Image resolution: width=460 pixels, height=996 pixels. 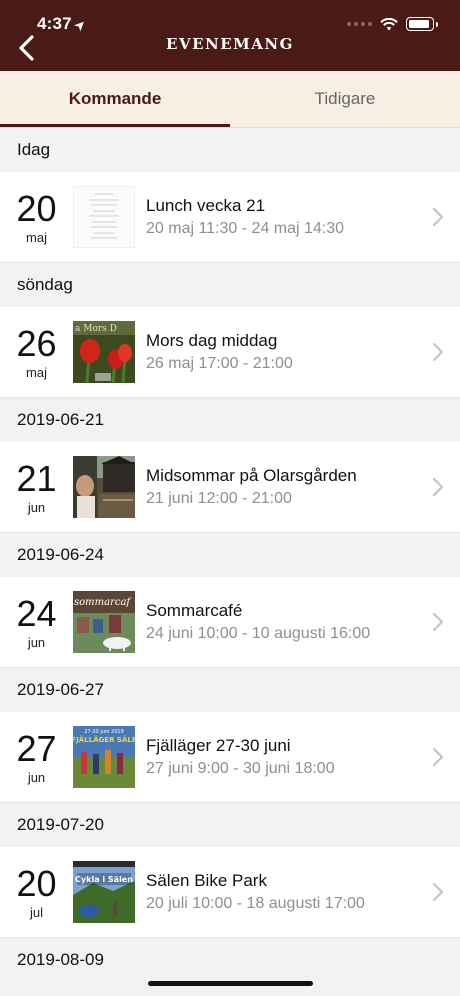 What do you see at coordinates (345, 99) in the screenshot?
I see `tab-tidigare: Tidigare` at bounding box center [345, 99].